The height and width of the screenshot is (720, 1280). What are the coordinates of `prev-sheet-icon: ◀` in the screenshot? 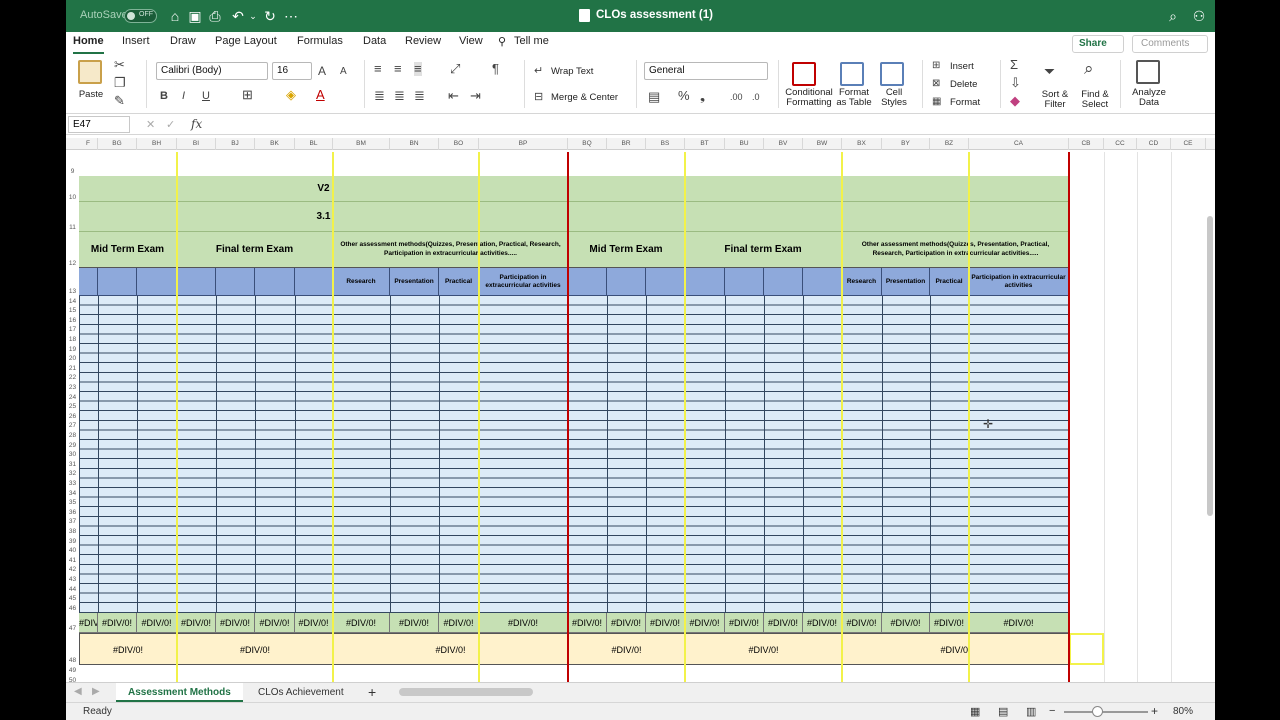 It's located at (78, 691).